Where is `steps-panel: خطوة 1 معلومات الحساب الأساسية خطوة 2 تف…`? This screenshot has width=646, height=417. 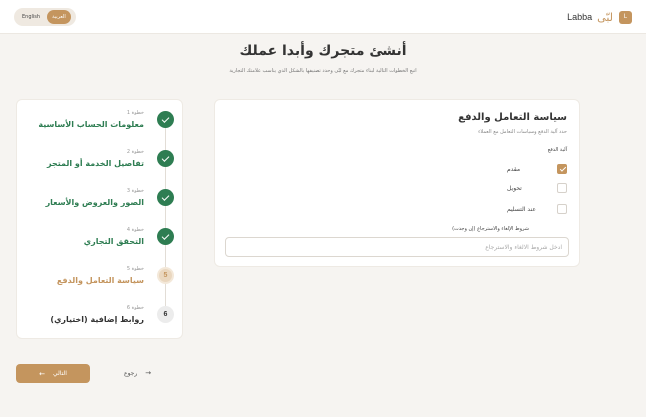
steps-panel: خطوة 1 معلومات الحساب الأساسية خطوة 2 تف… is located at coordinates (99, 219).